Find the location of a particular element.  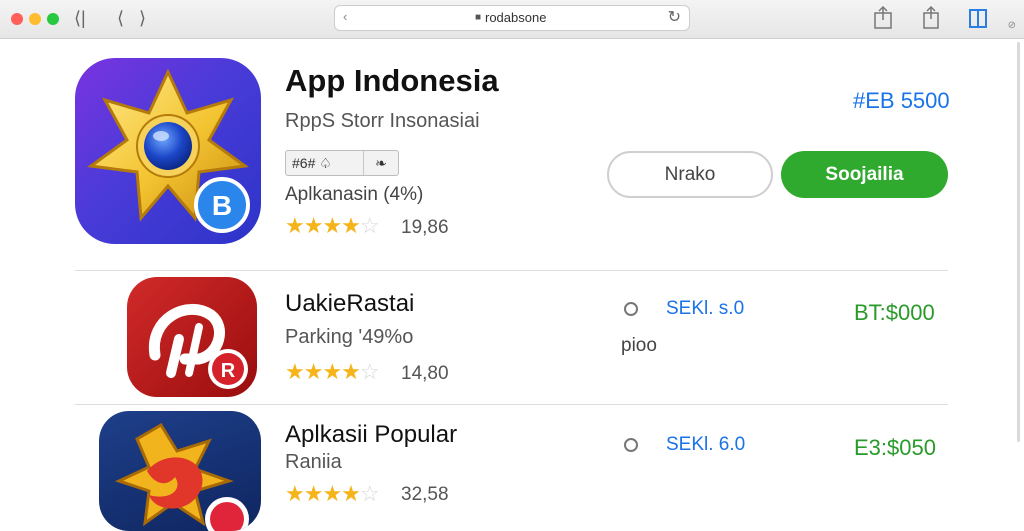

back-icon: ⟨ is located at coordinates (120, 18).